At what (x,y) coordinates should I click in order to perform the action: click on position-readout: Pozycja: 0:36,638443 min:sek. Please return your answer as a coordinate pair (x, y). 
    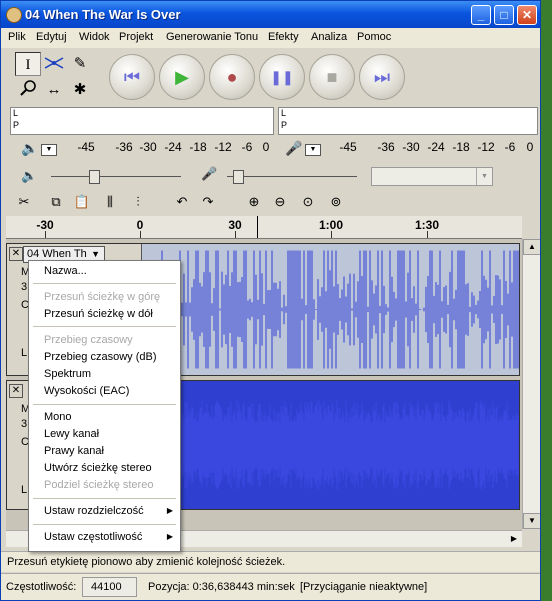
    Looking at the image, I should click on (221, 587).